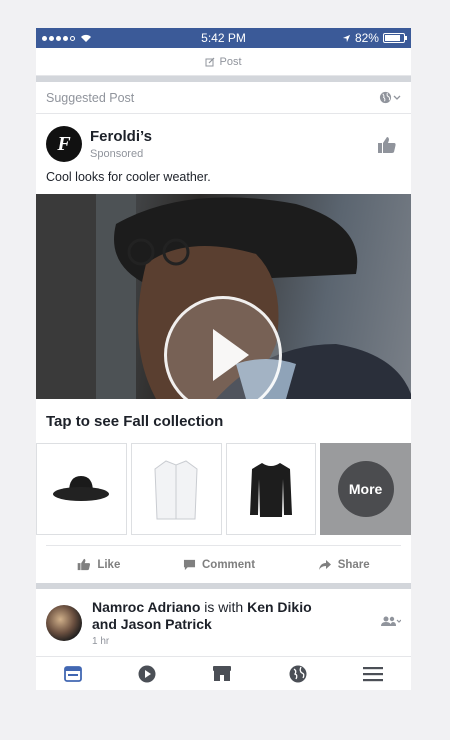 Image resolution: width=450 pixels, height=740 pixels. I want to click on video-icon, so click(147, 674).